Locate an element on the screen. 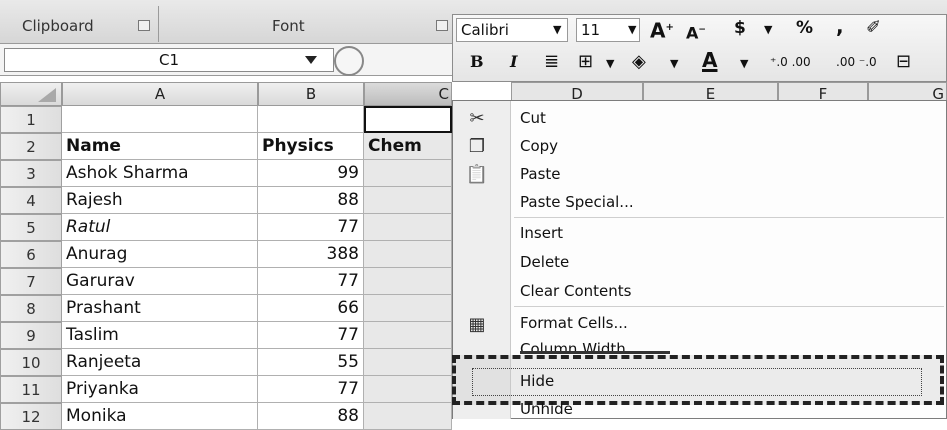 The width and height of the screenshot is (947, 430). menu-item-copy: Copy is located at coordinates (539, 146).